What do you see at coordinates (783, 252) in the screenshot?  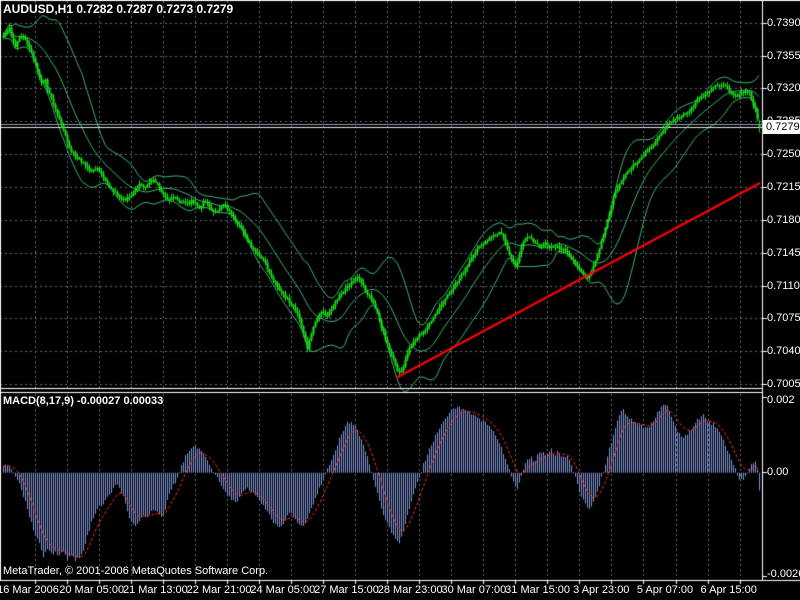 I see `price-axis-label: 0.7145` at bounding box center [783, 252].